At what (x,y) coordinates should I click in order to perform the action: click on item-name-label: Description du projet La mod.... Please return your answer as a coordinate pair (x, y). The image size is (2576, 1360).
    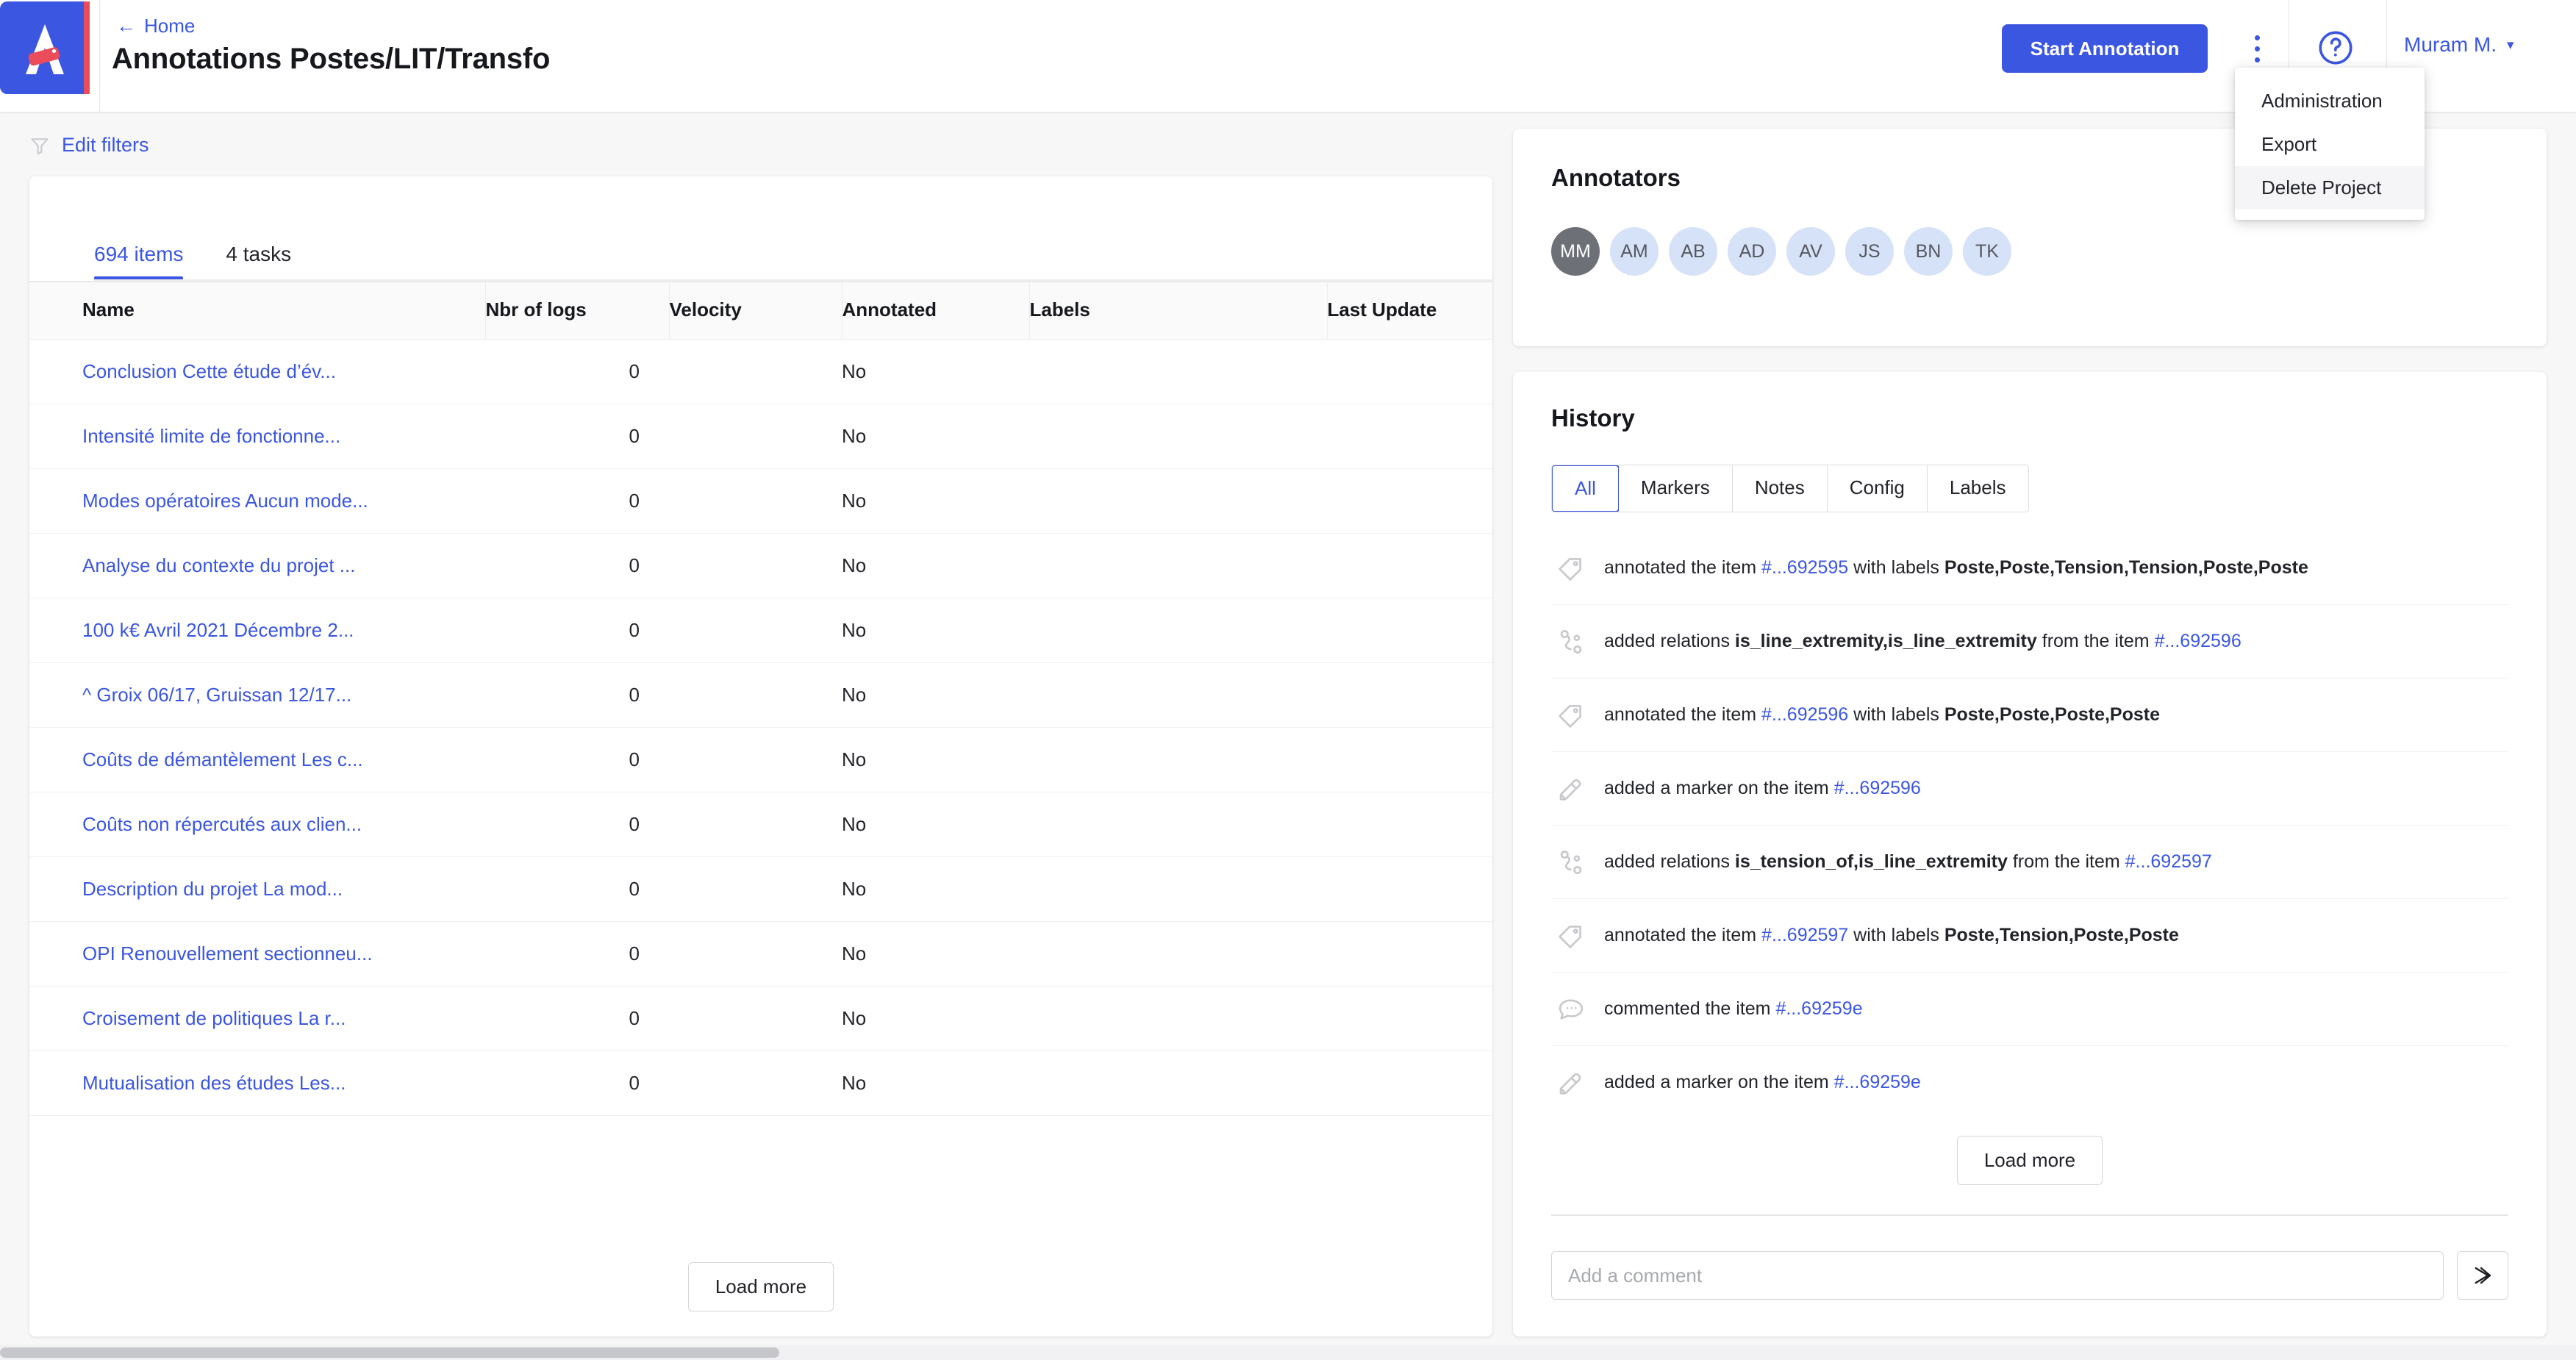
    Looking at the image, I should click on (212, 889).